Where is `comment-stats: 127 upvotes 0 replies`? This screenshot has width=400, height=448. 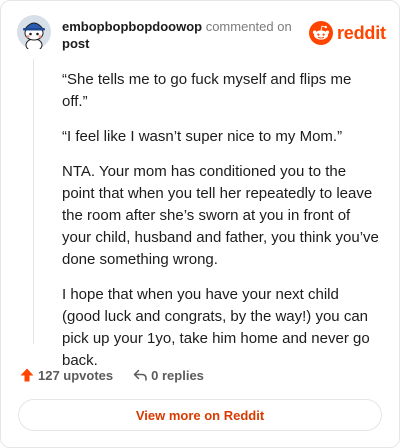
comment-stats: 127 upvotes 0 replies is located at coordinates (111, 375).